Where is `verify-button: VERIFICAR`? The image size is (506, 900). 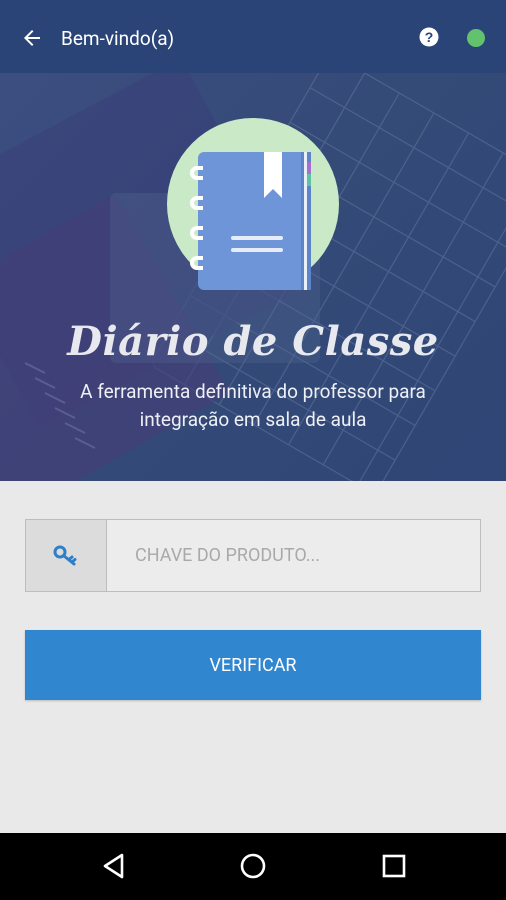
verify-button: VERIFICAR is located at coordinates (253, 665).